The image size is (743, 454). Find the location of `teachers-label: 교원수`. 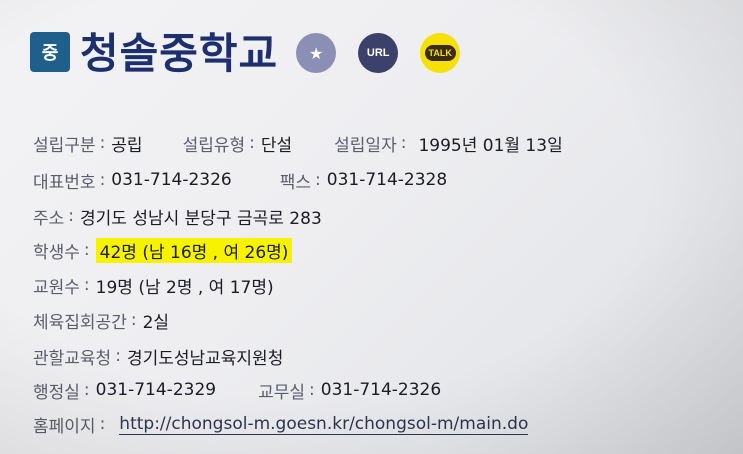

teachers-label: 교원수 is located at coordinates (56, 287).